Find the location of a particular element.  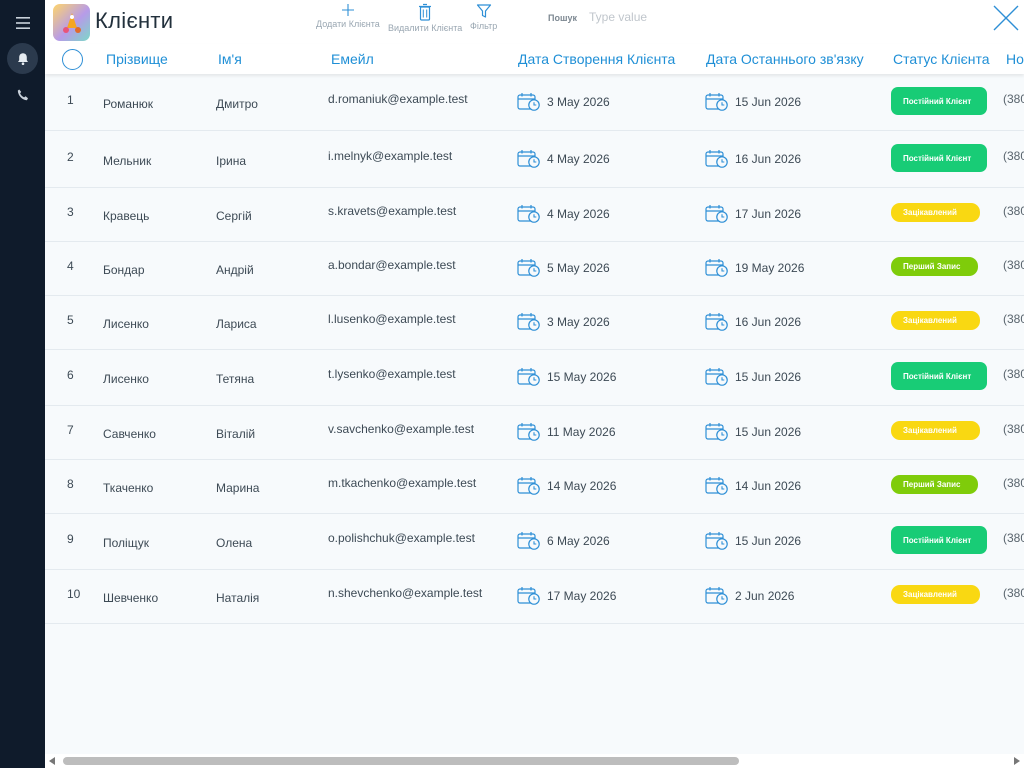

email-cell: d.romaniuk@example.test is located at coordinates (398, 99).